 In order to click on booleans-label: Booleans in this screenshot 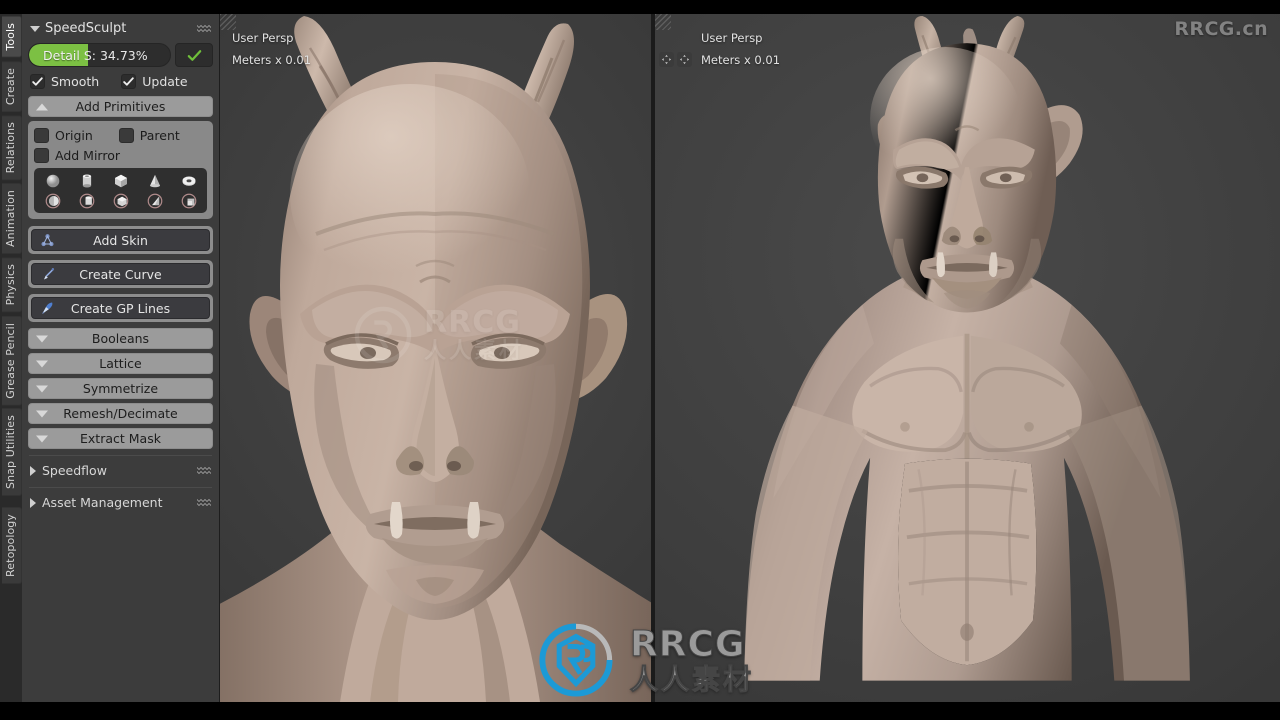, I will do `click(120, 338)`.